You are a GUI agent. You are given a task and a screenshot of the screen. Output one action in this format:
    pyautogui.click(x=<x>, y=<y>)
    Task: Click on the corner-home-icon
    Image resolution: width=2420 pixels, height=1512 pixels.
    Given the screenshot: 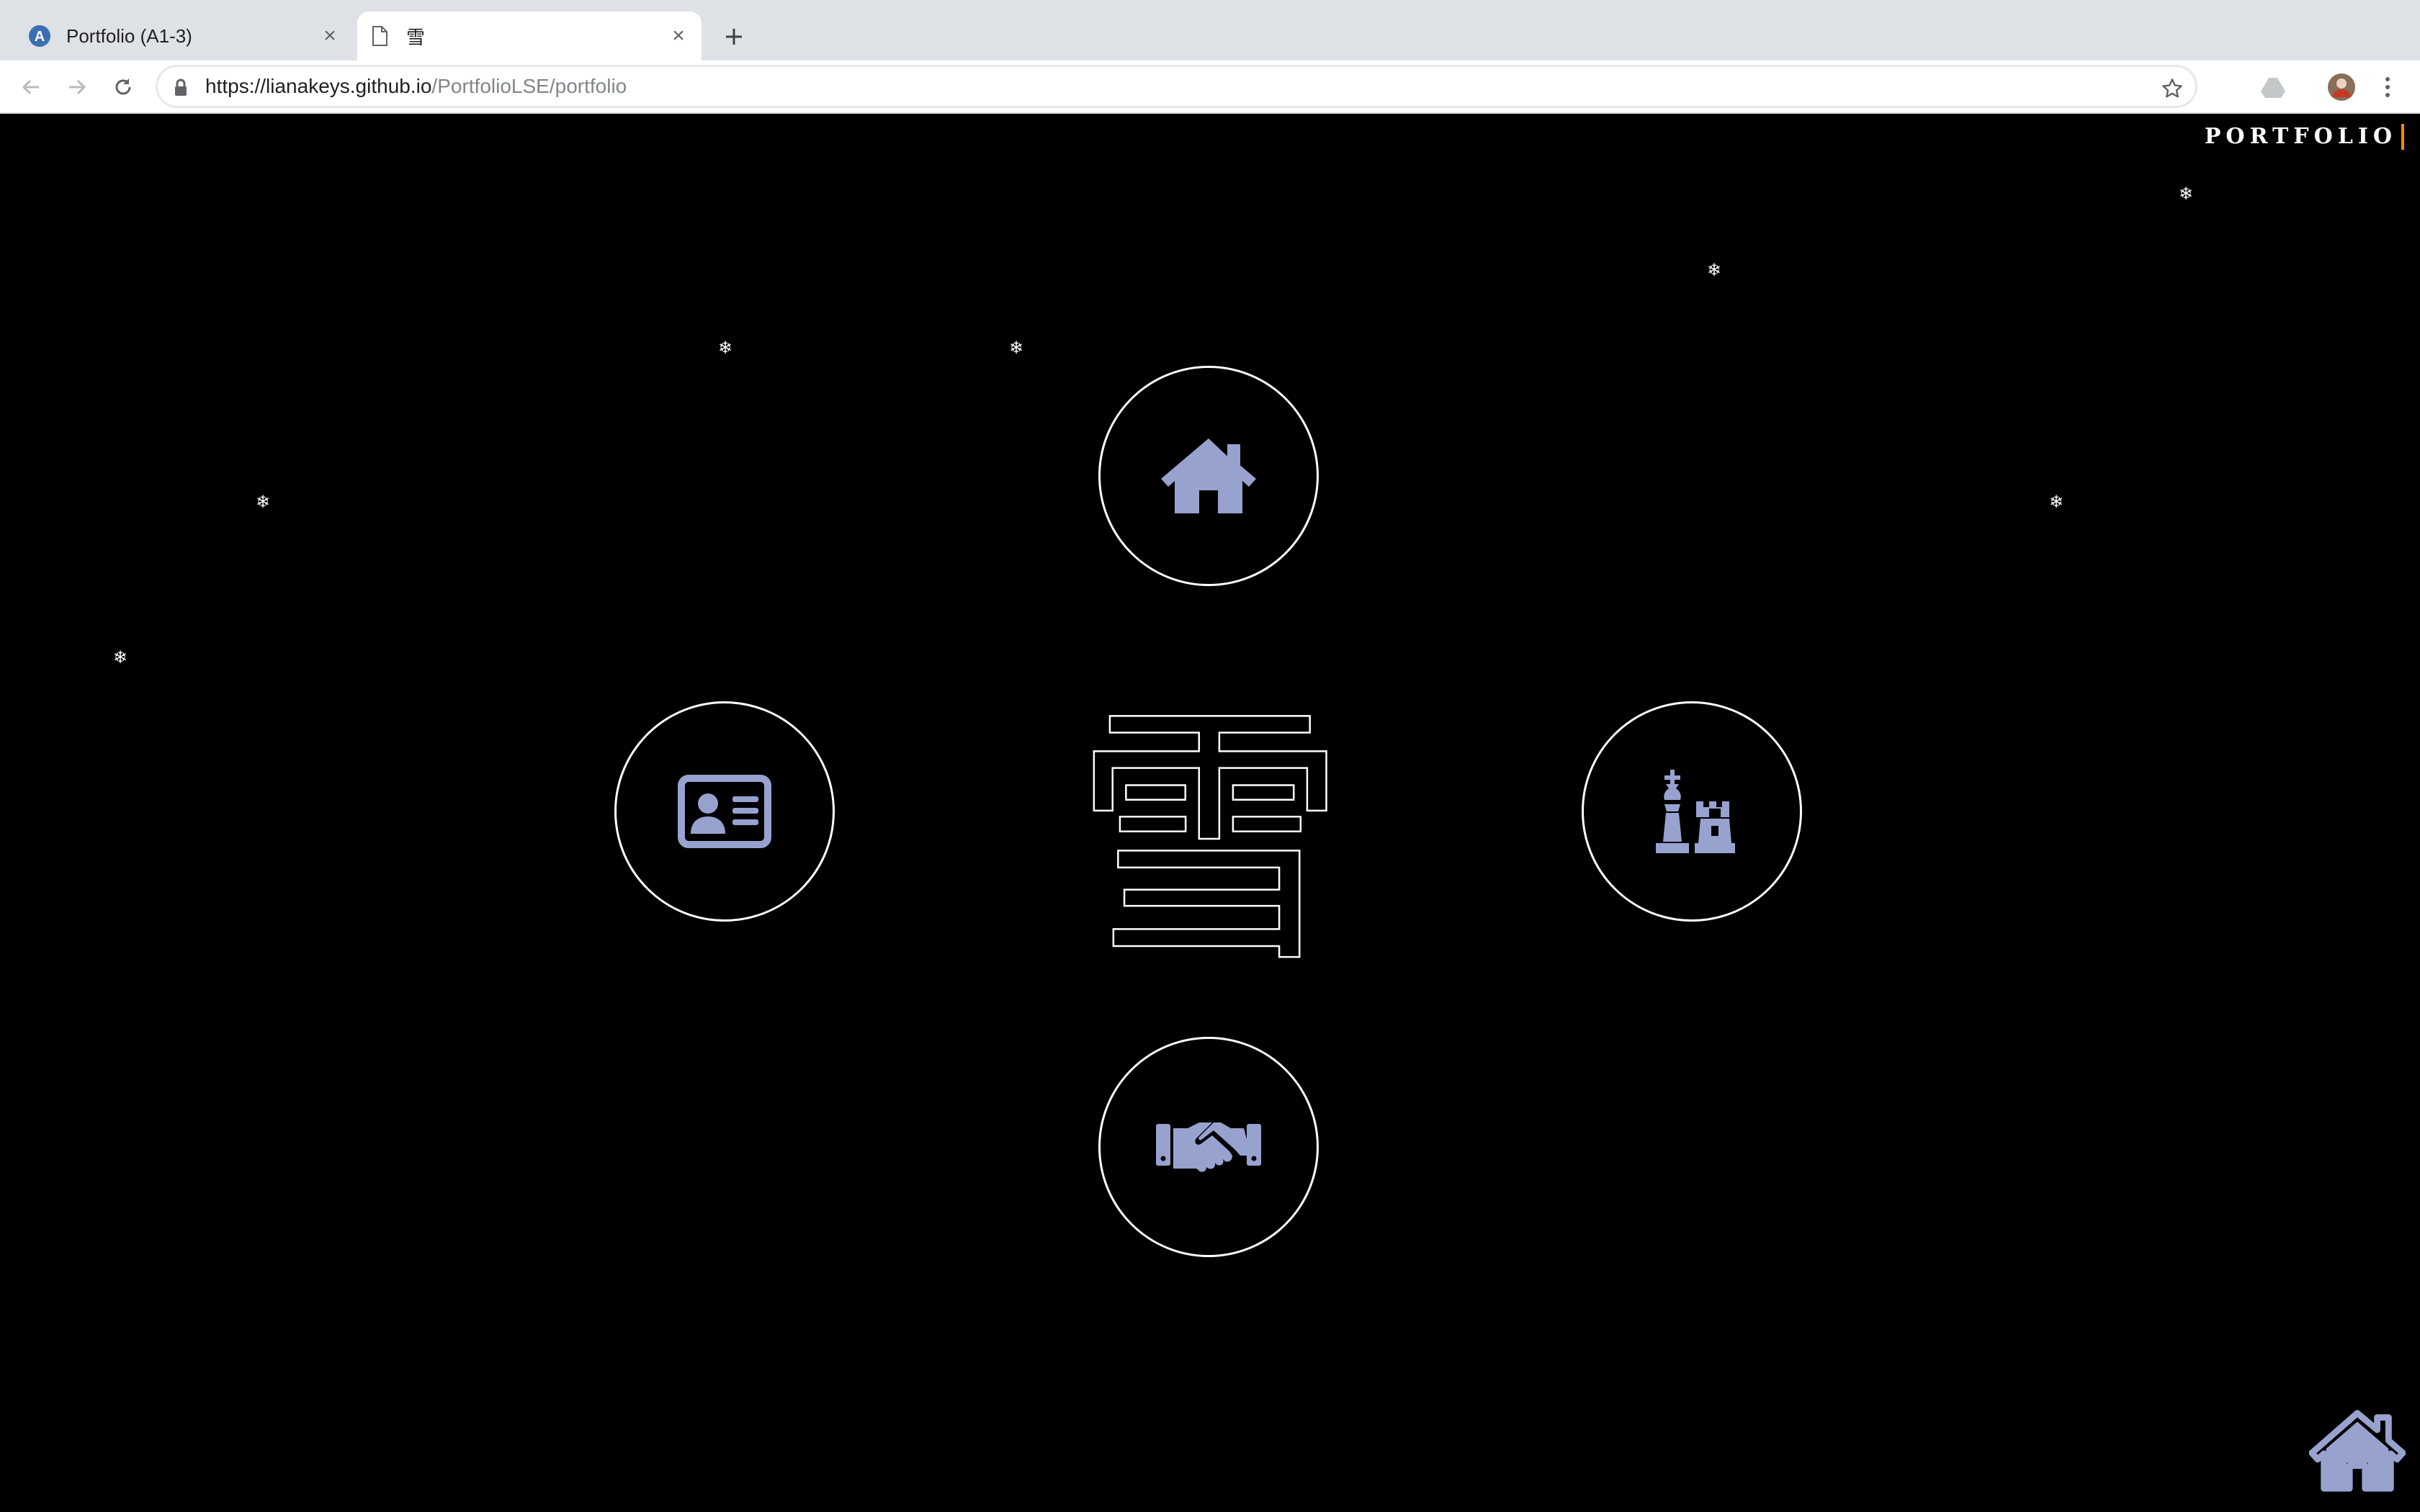 What is the action you would take?
    pyautogui.click(x=2357, y=1449)
    